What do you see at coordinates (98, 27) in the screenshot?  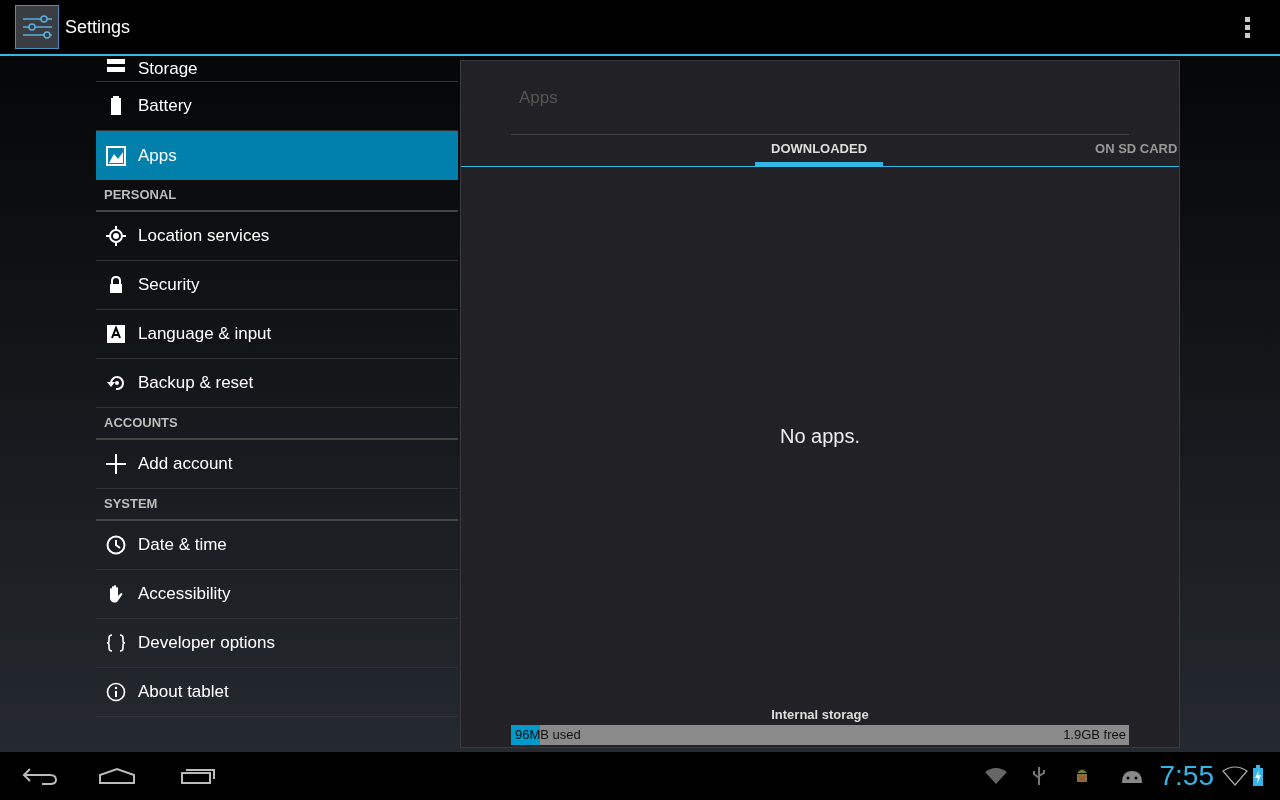 I see `app-title: Settings` at bounding box center [98, 27].